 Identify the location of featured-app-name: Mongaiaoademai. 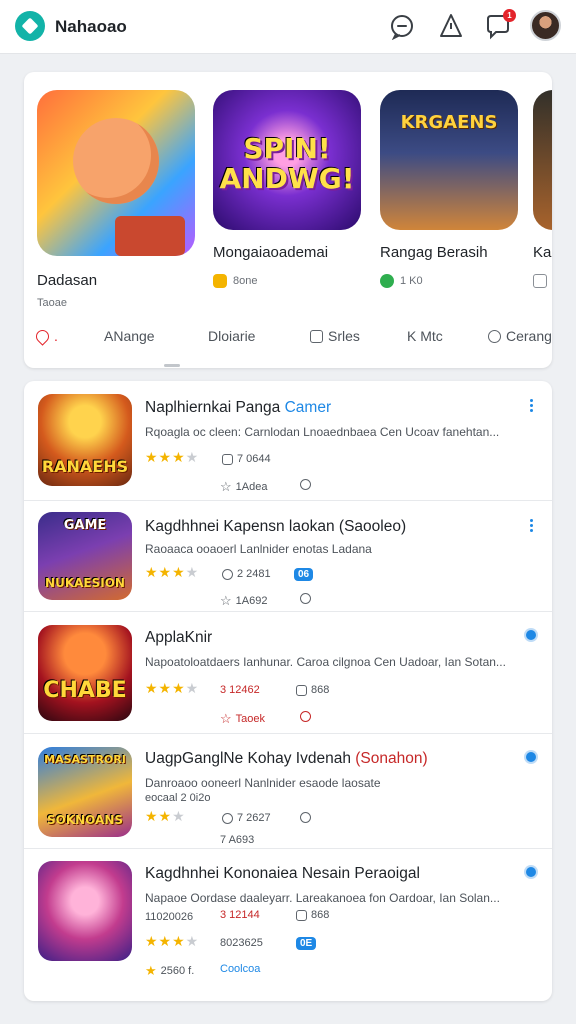
(271, 252).